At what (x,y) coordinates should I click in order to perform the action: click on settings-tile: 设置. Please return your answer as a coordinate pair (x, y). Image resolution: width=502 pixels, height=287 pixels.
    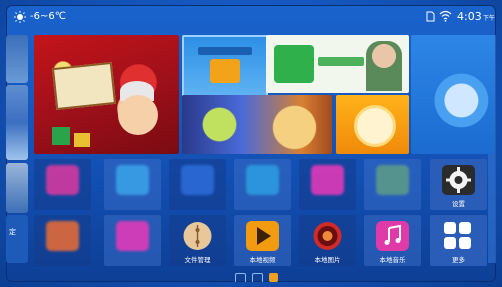
    Looking at the image, I should click on (458, 184).